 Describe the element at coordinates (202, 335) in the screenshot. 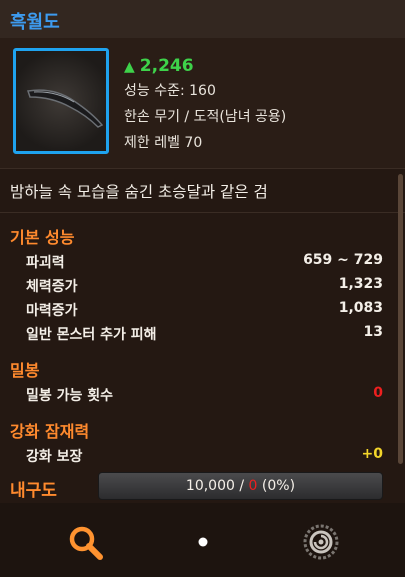

I see `stat-row: 일반 몬스터 추가 피해 13` at that location.